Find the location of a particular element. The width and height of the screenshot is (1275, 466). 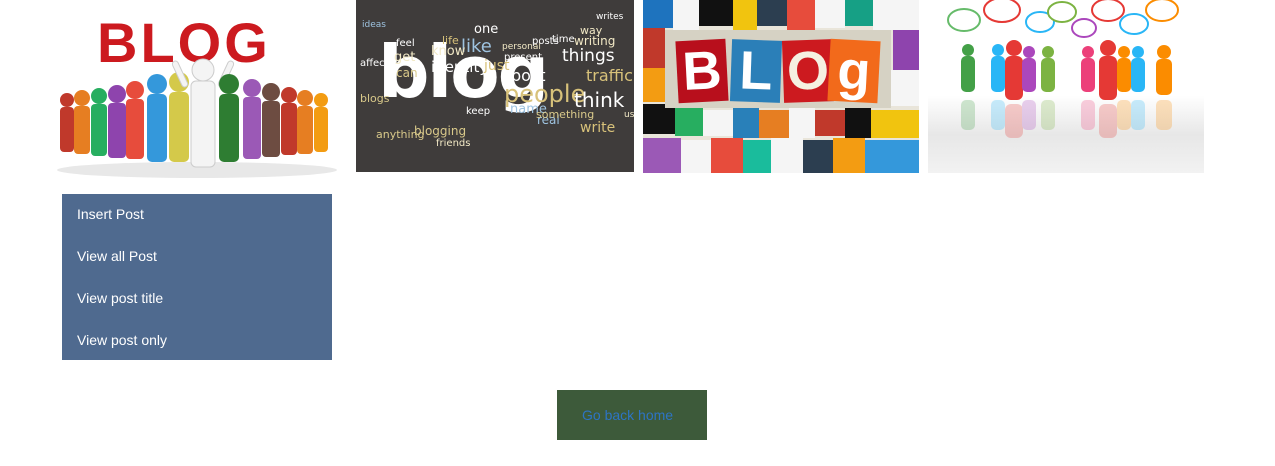

word-cloud-word: identity is located at coordinates (460, 67).